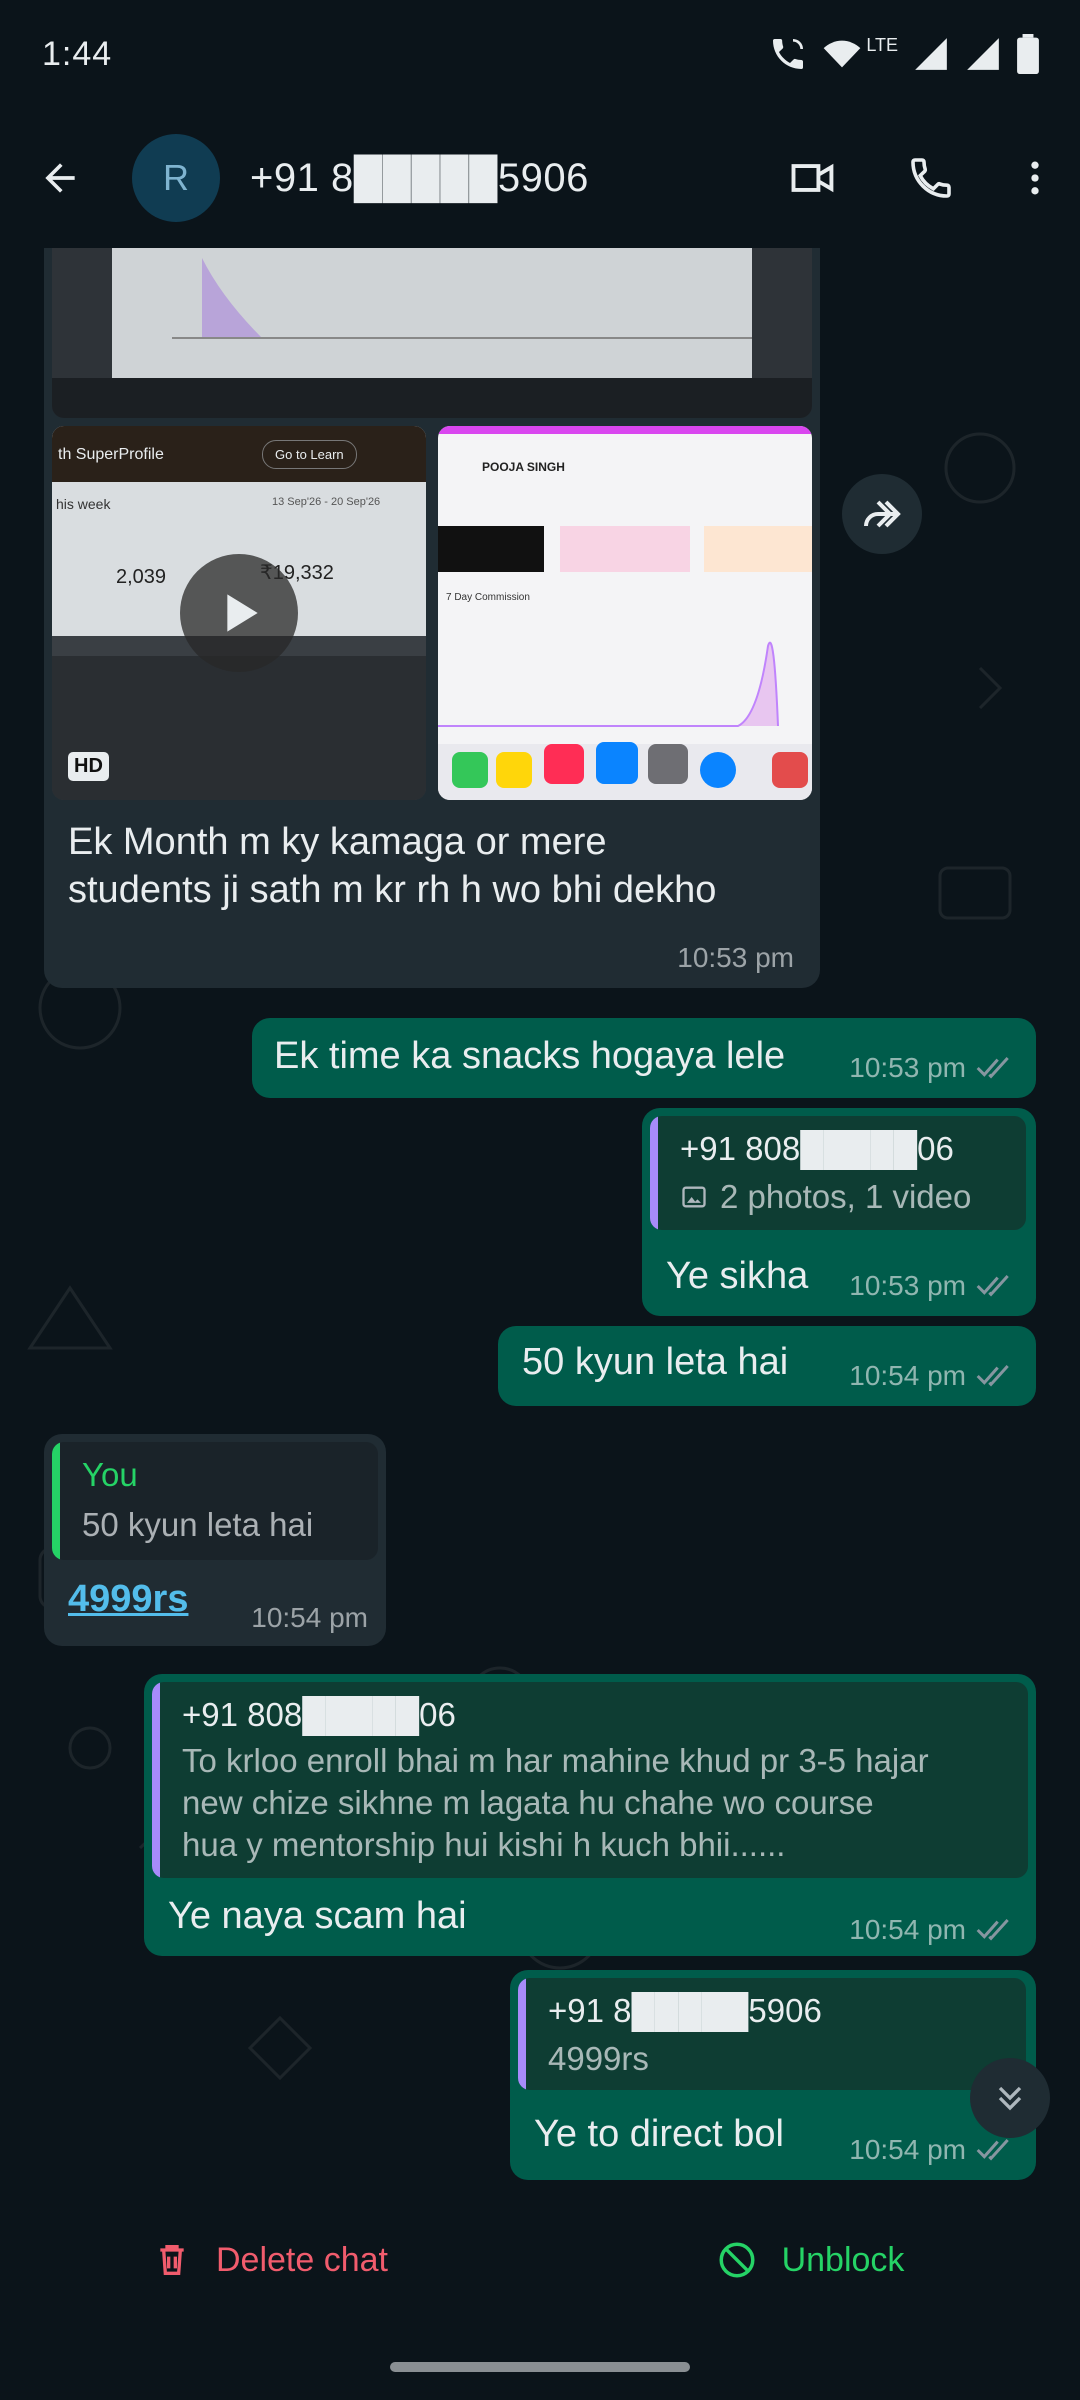 This screenshot has height=2400, width=1080. I want to click on thumb-leads: 2,039, so click(141, 577).